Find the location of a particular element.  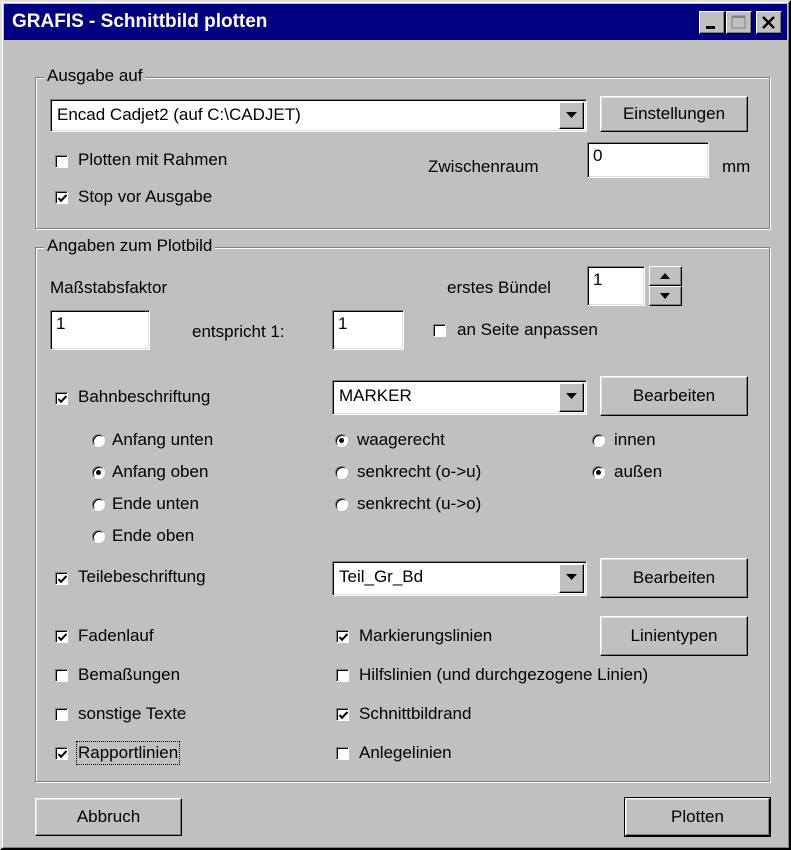

first-bundle-spin-up is located at coordinates (665, 276).